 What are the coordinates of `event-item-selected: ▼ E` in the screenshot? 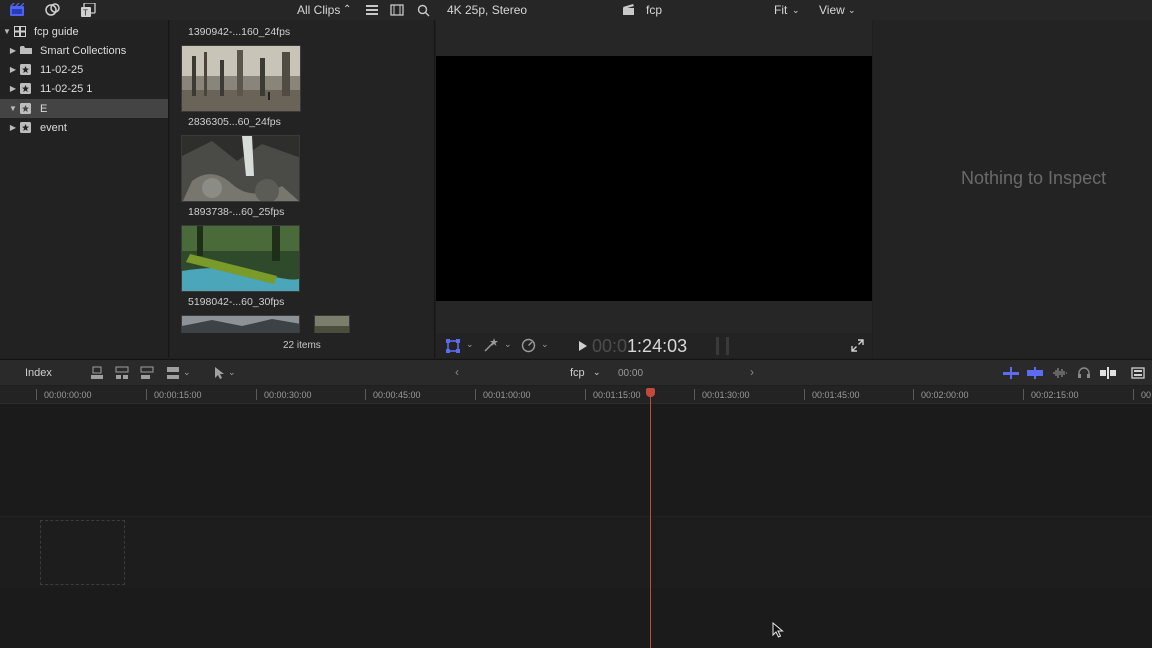 It's located at (84, 108).